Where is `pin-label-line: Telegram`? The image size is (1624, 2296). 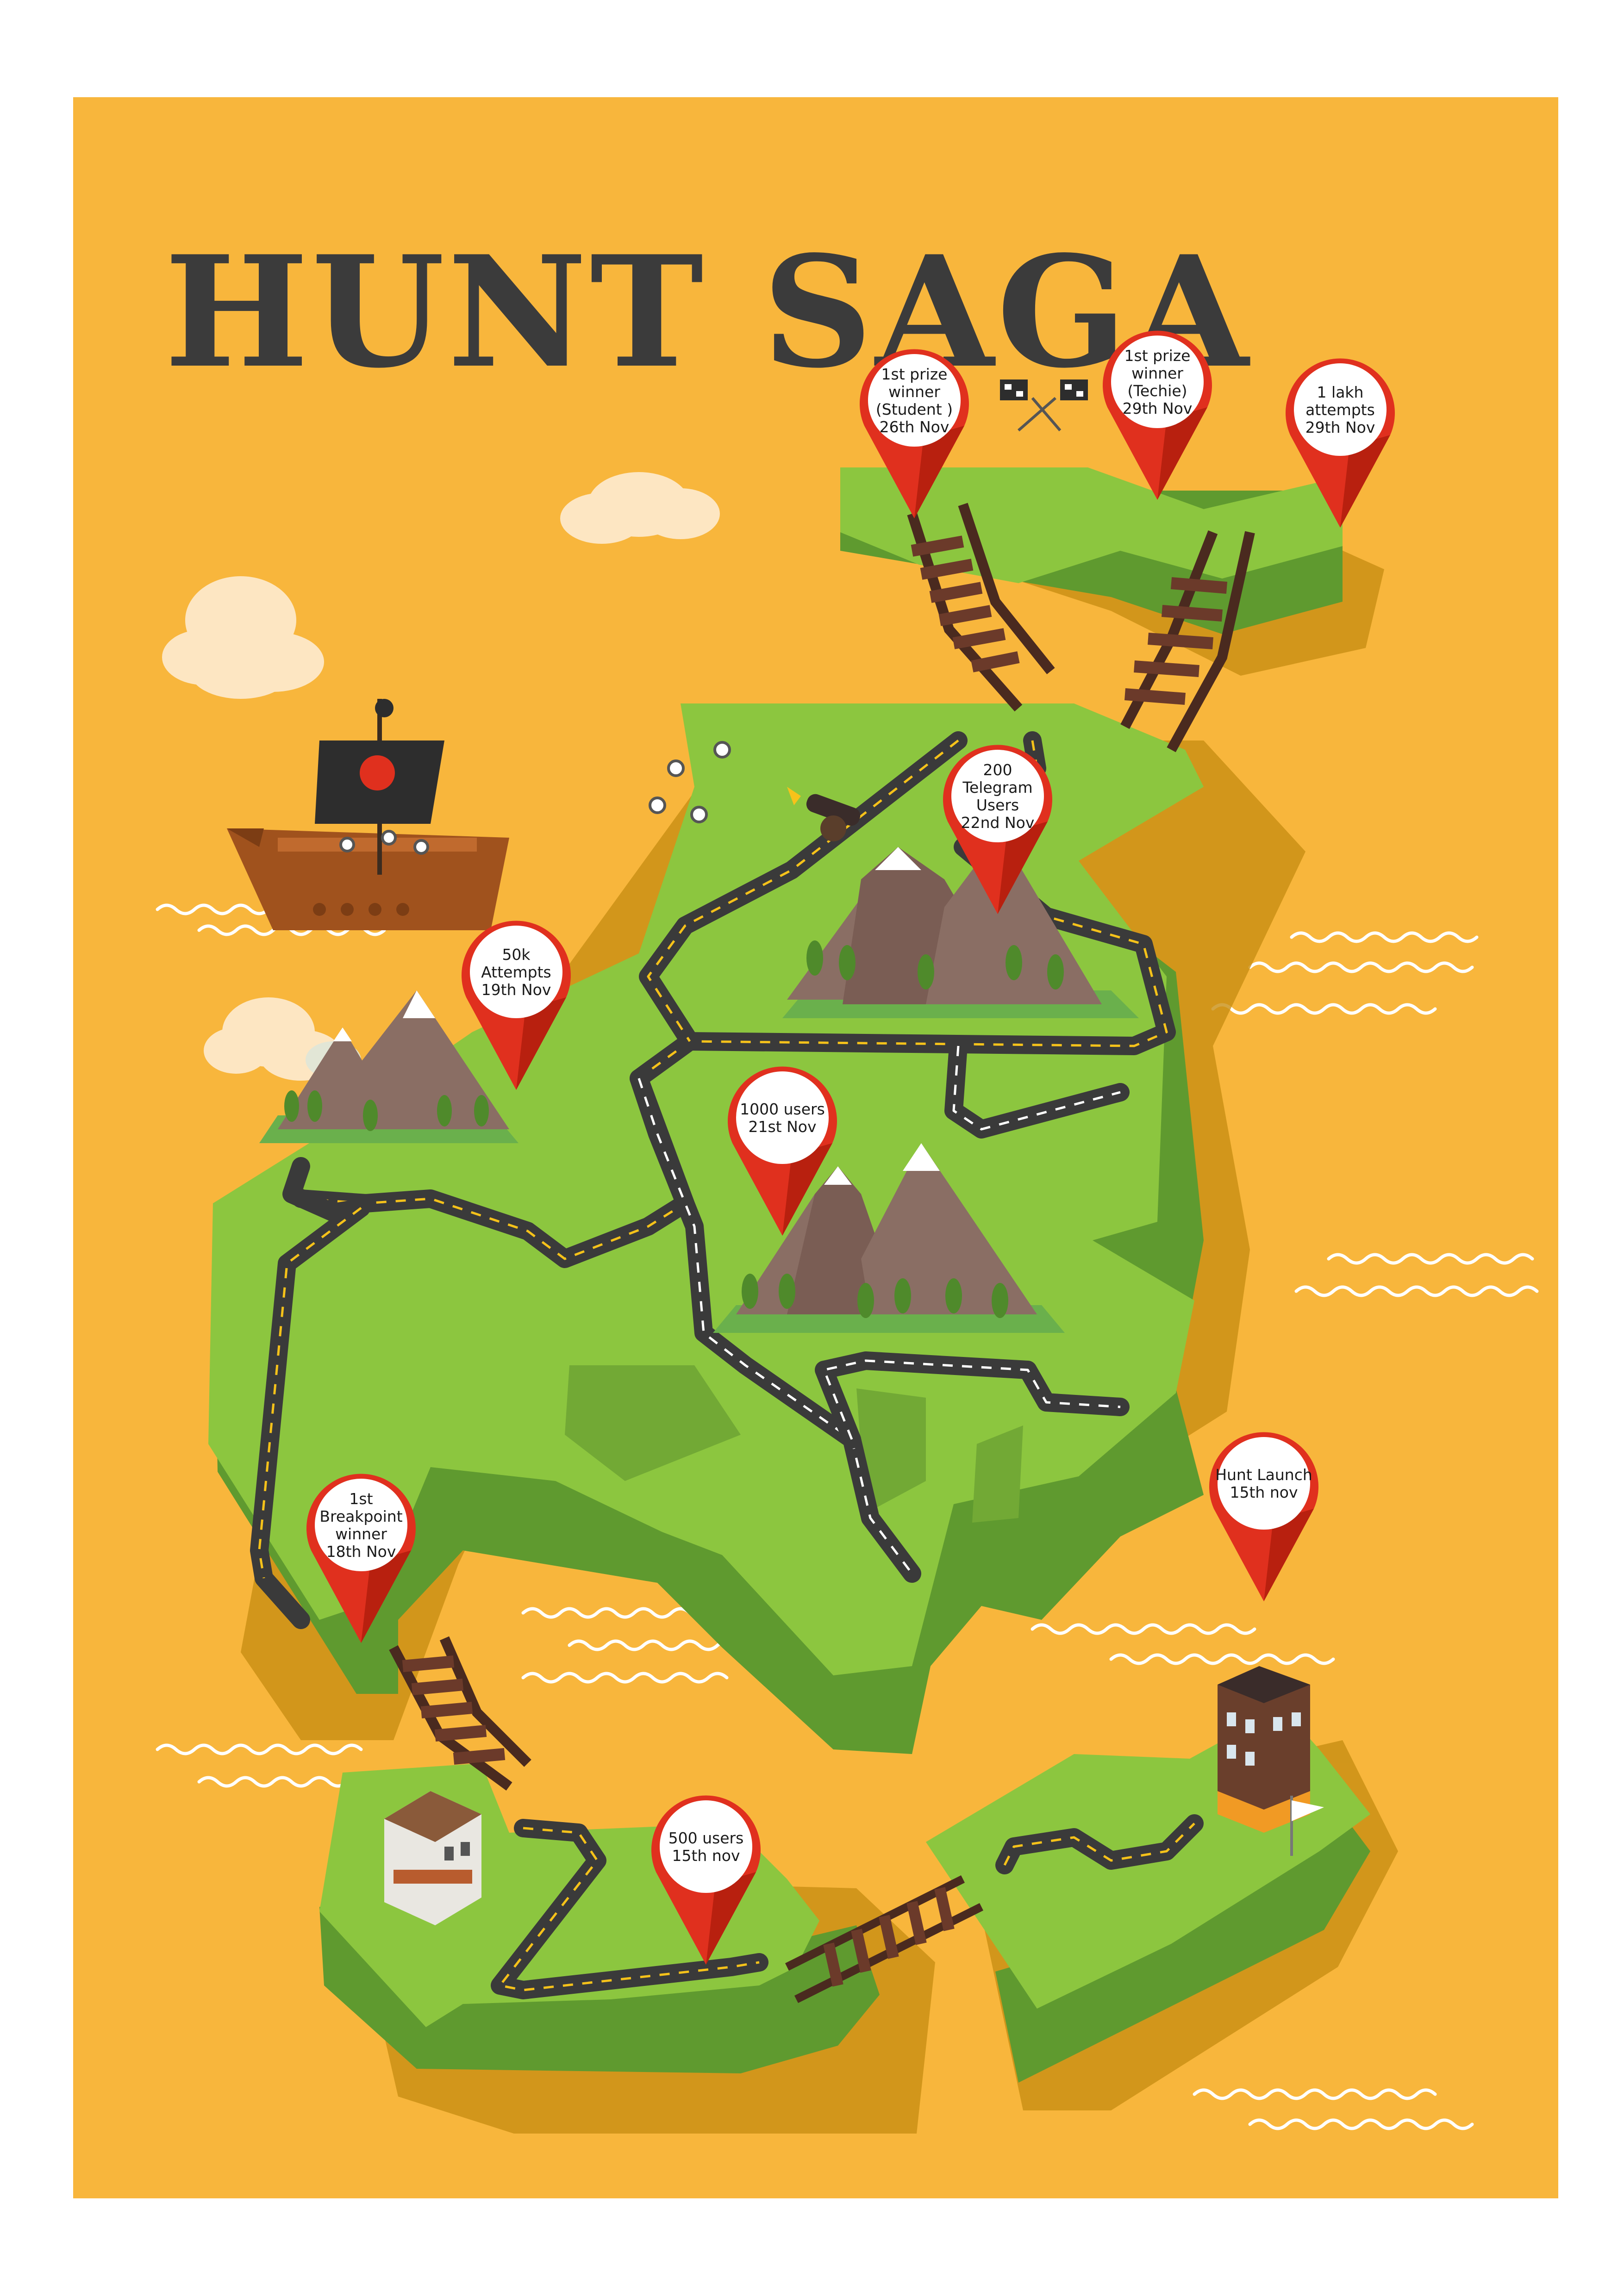 pin-label-line: Telegram is located at coordinates (997, 787).